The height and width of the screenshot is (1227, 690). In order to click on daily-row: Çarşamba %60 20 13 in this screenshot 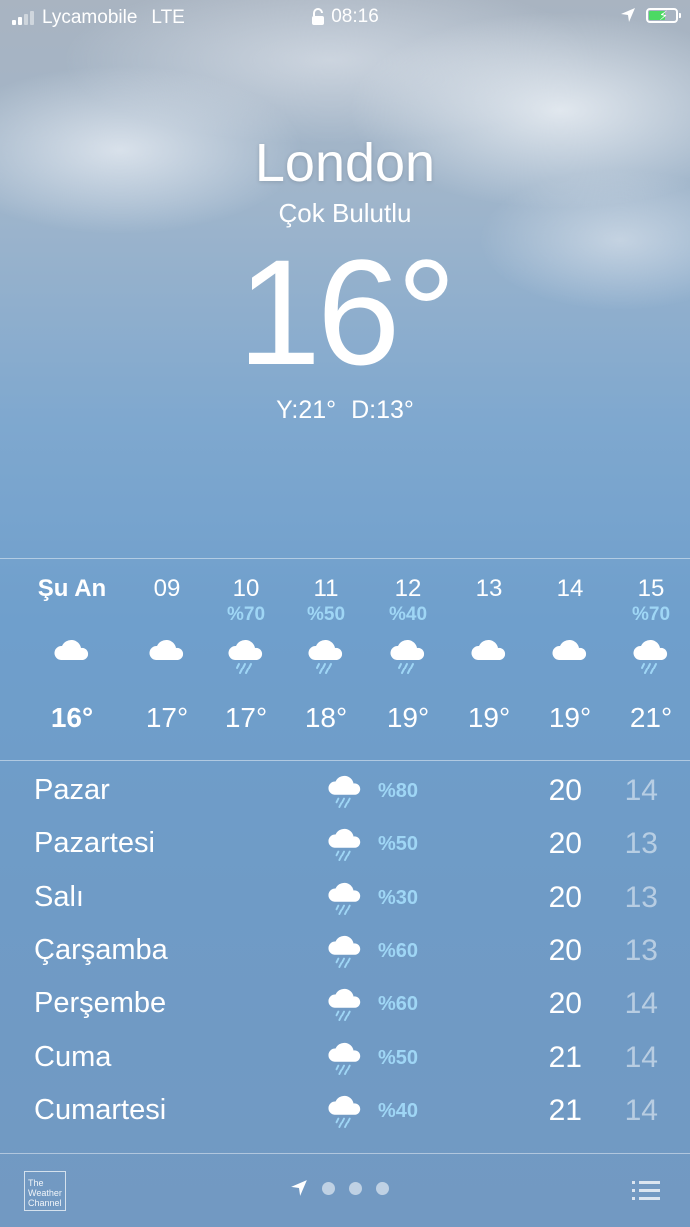, I will do `click(345, 956)`.